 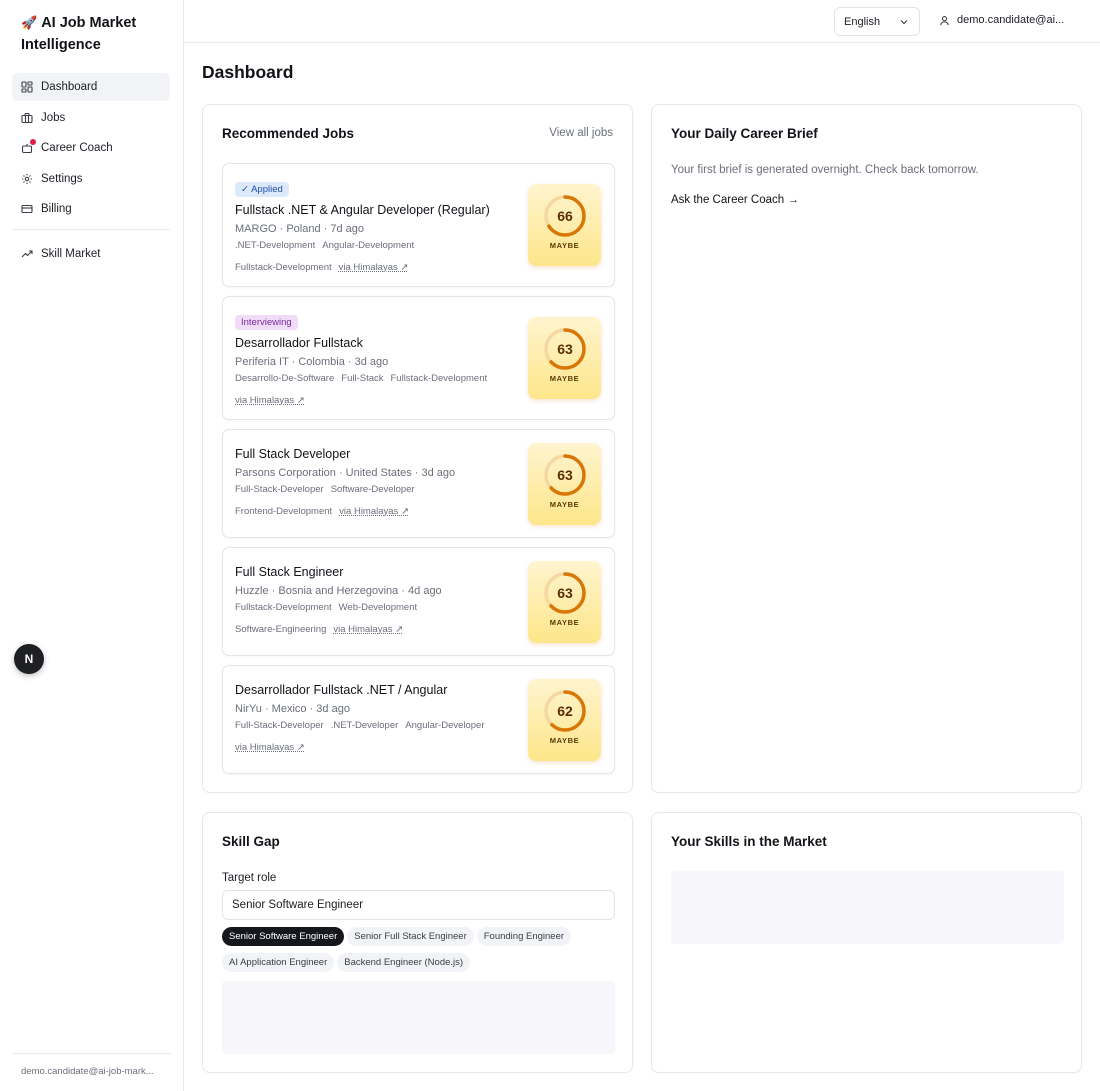 What do you see at coordinates (564, 225) in the screenshot?
I see `match-score-card: 66 MAYBE` at bounding box center [564, 225].